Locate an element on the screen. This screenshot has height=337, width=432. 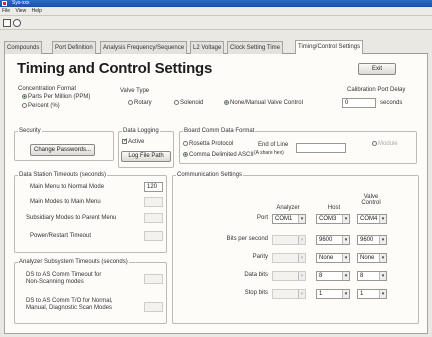
comm-port-analyzer-select: COM1 ▾ is located at coordinates (289, 219).